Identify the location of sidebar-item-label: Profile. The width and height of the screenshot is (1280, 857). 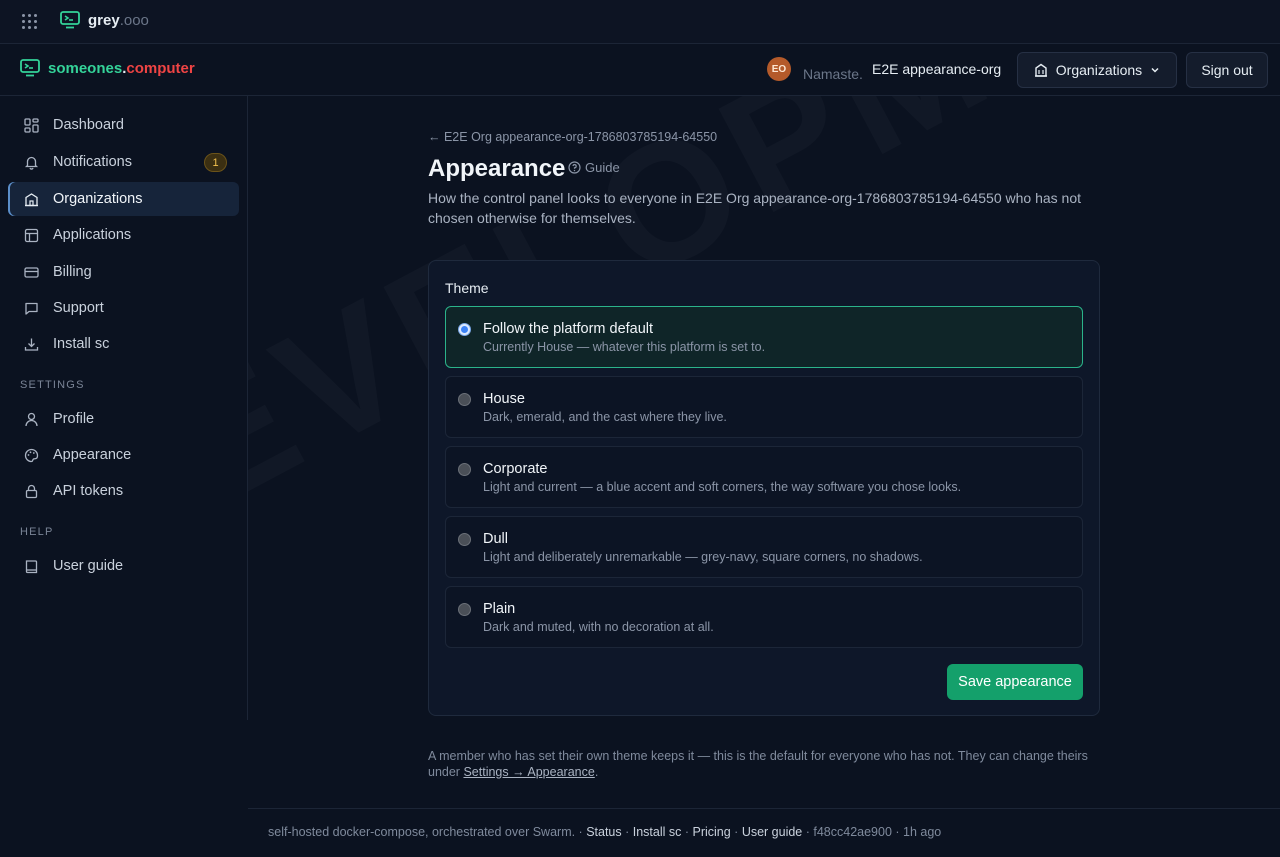
(74, 419).